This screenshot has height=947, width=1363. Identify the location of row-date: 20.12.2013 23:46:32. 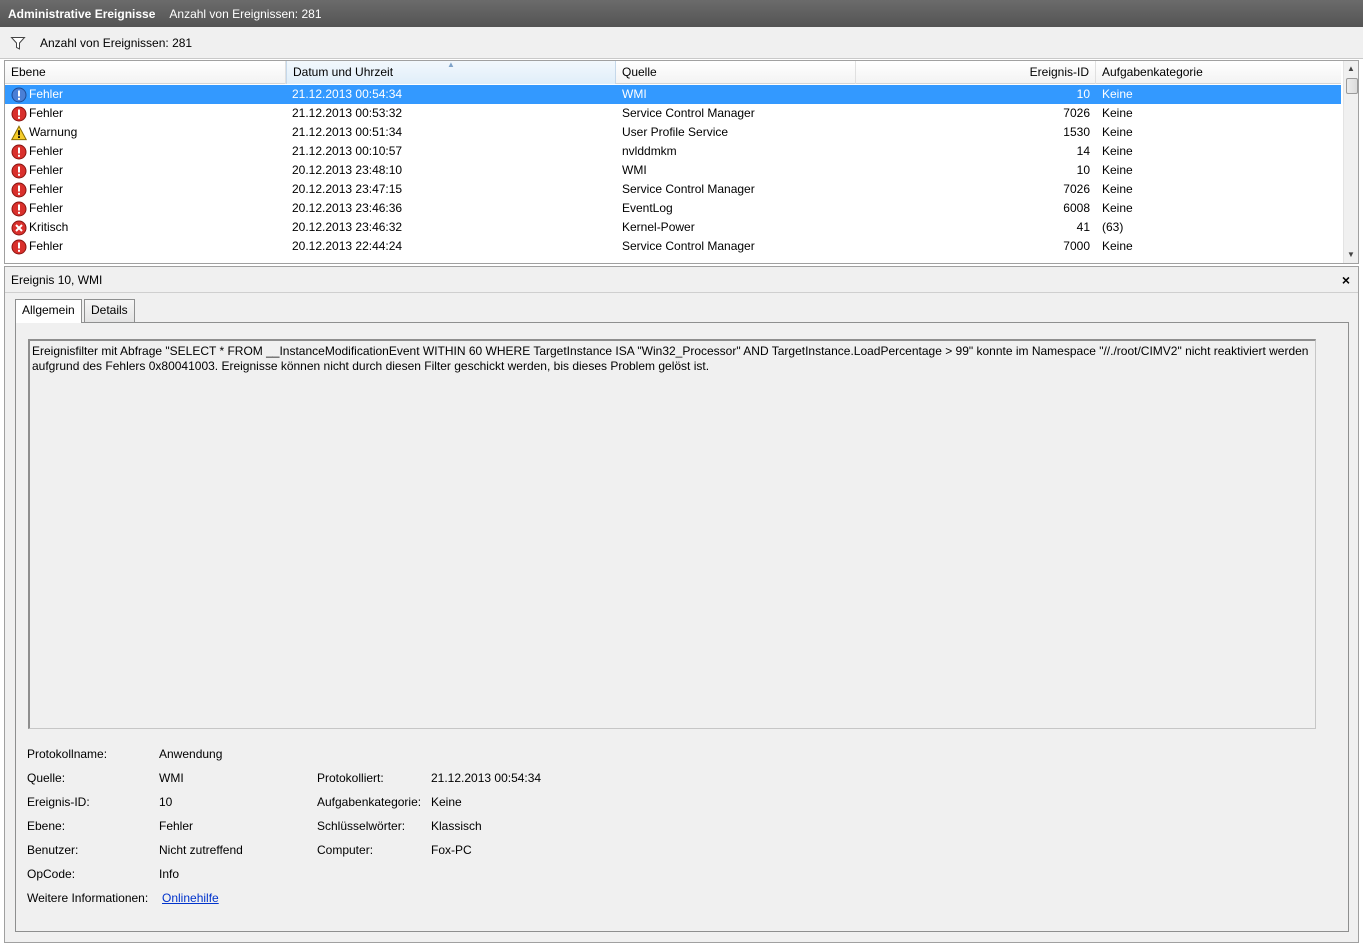
(347, 227).